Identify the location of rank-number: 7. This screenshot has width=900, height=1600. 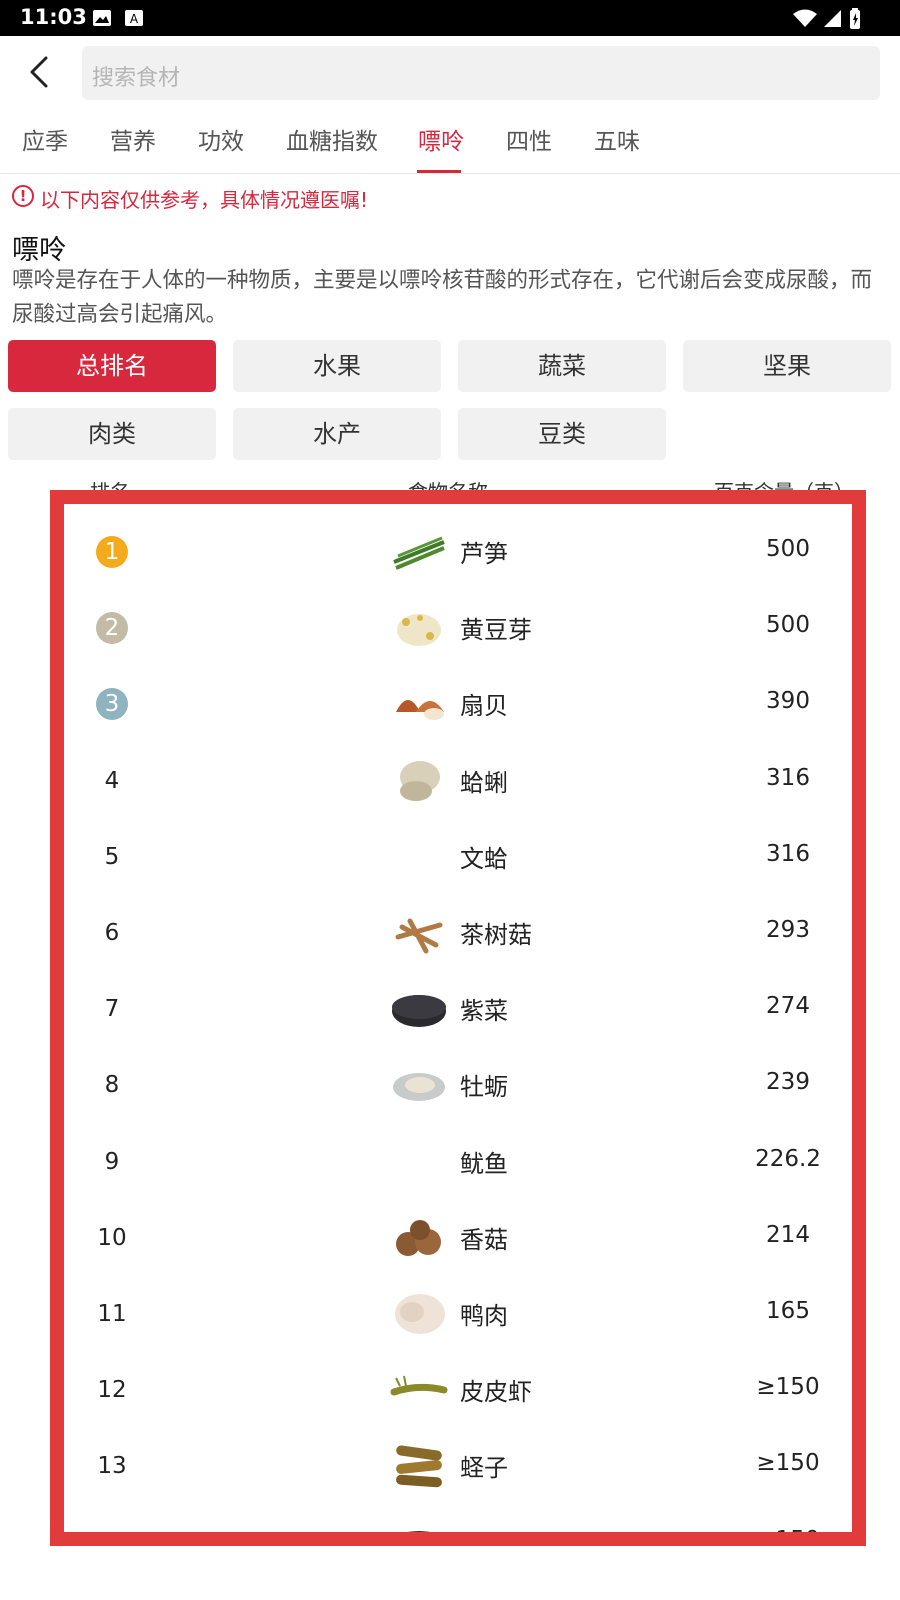
(112, 1009).